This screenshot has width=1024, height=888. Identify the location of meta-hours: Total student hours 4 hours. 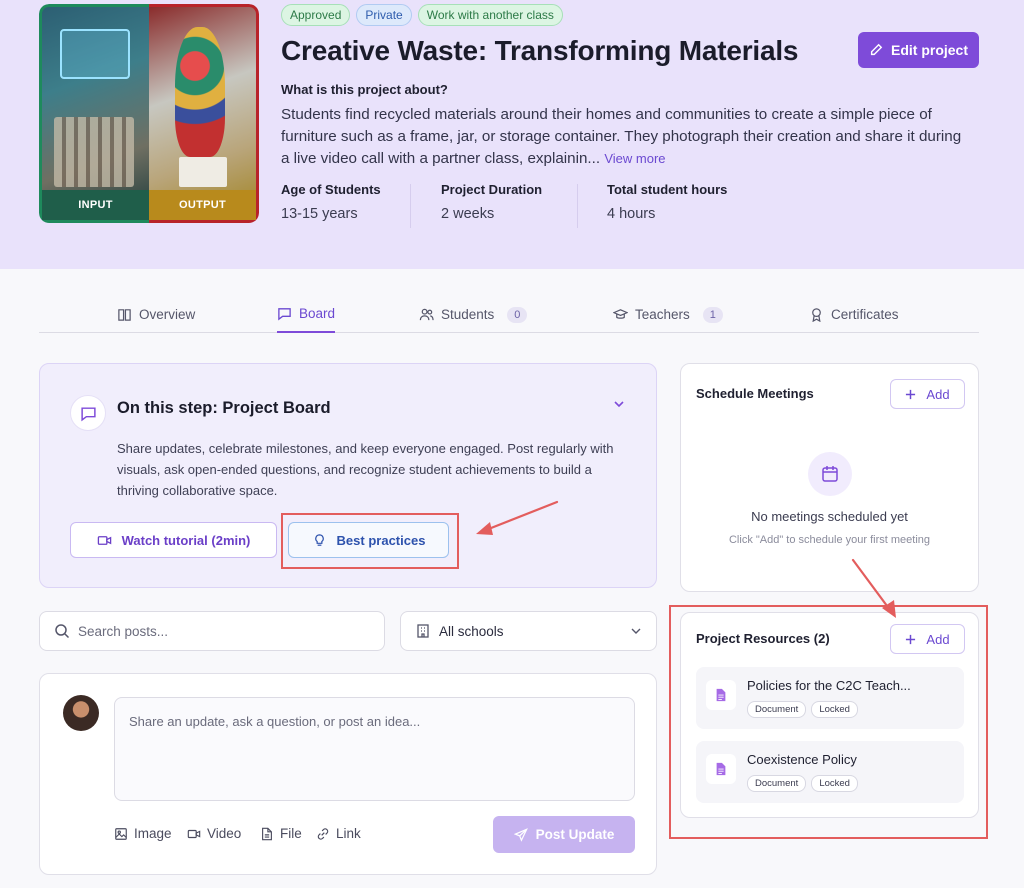
(667, 202).